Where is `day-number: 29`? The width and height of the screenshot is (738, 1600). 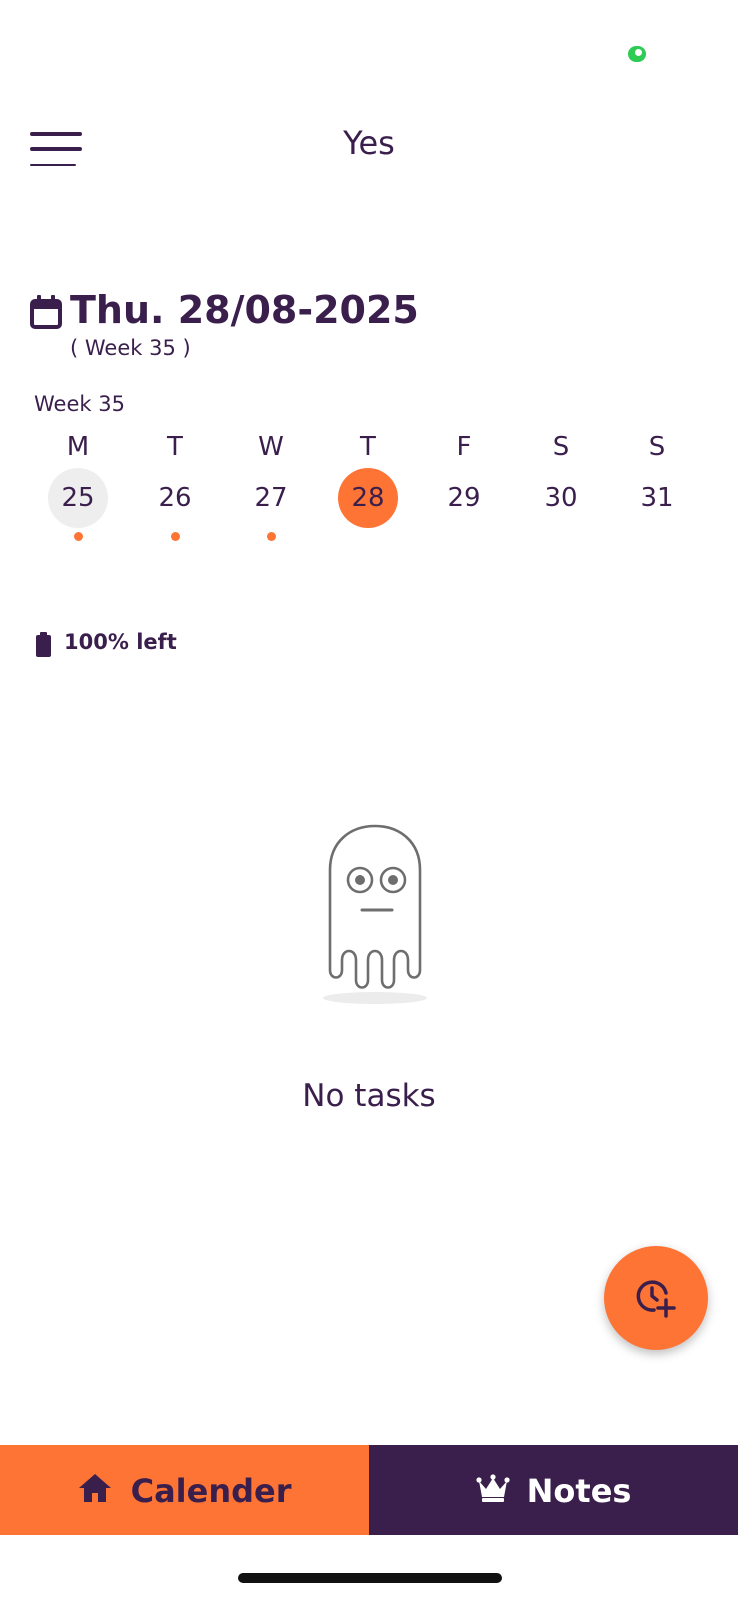
day-number: 29 is located at coordinates (464, 498).